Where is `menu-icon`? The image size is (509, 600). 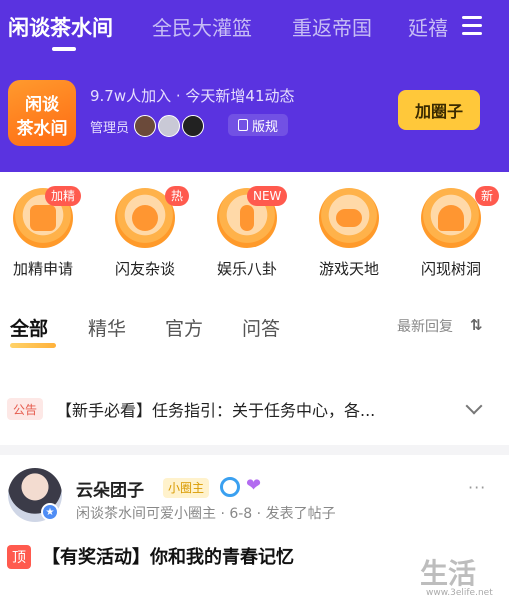
menu-icon is located at coordinates (472, 25).